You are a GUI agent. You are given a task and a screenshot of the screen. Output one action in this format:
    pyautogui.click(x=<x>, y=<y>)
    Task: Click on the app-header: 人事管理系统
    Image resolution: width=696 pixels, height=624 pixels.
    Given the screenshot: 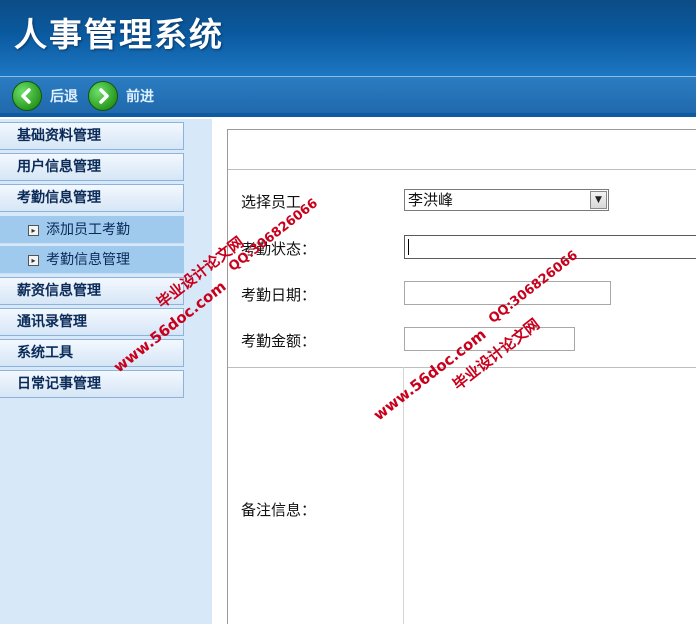 What is the action you would take?
    pyautogui.click(x=348, y=38)
    